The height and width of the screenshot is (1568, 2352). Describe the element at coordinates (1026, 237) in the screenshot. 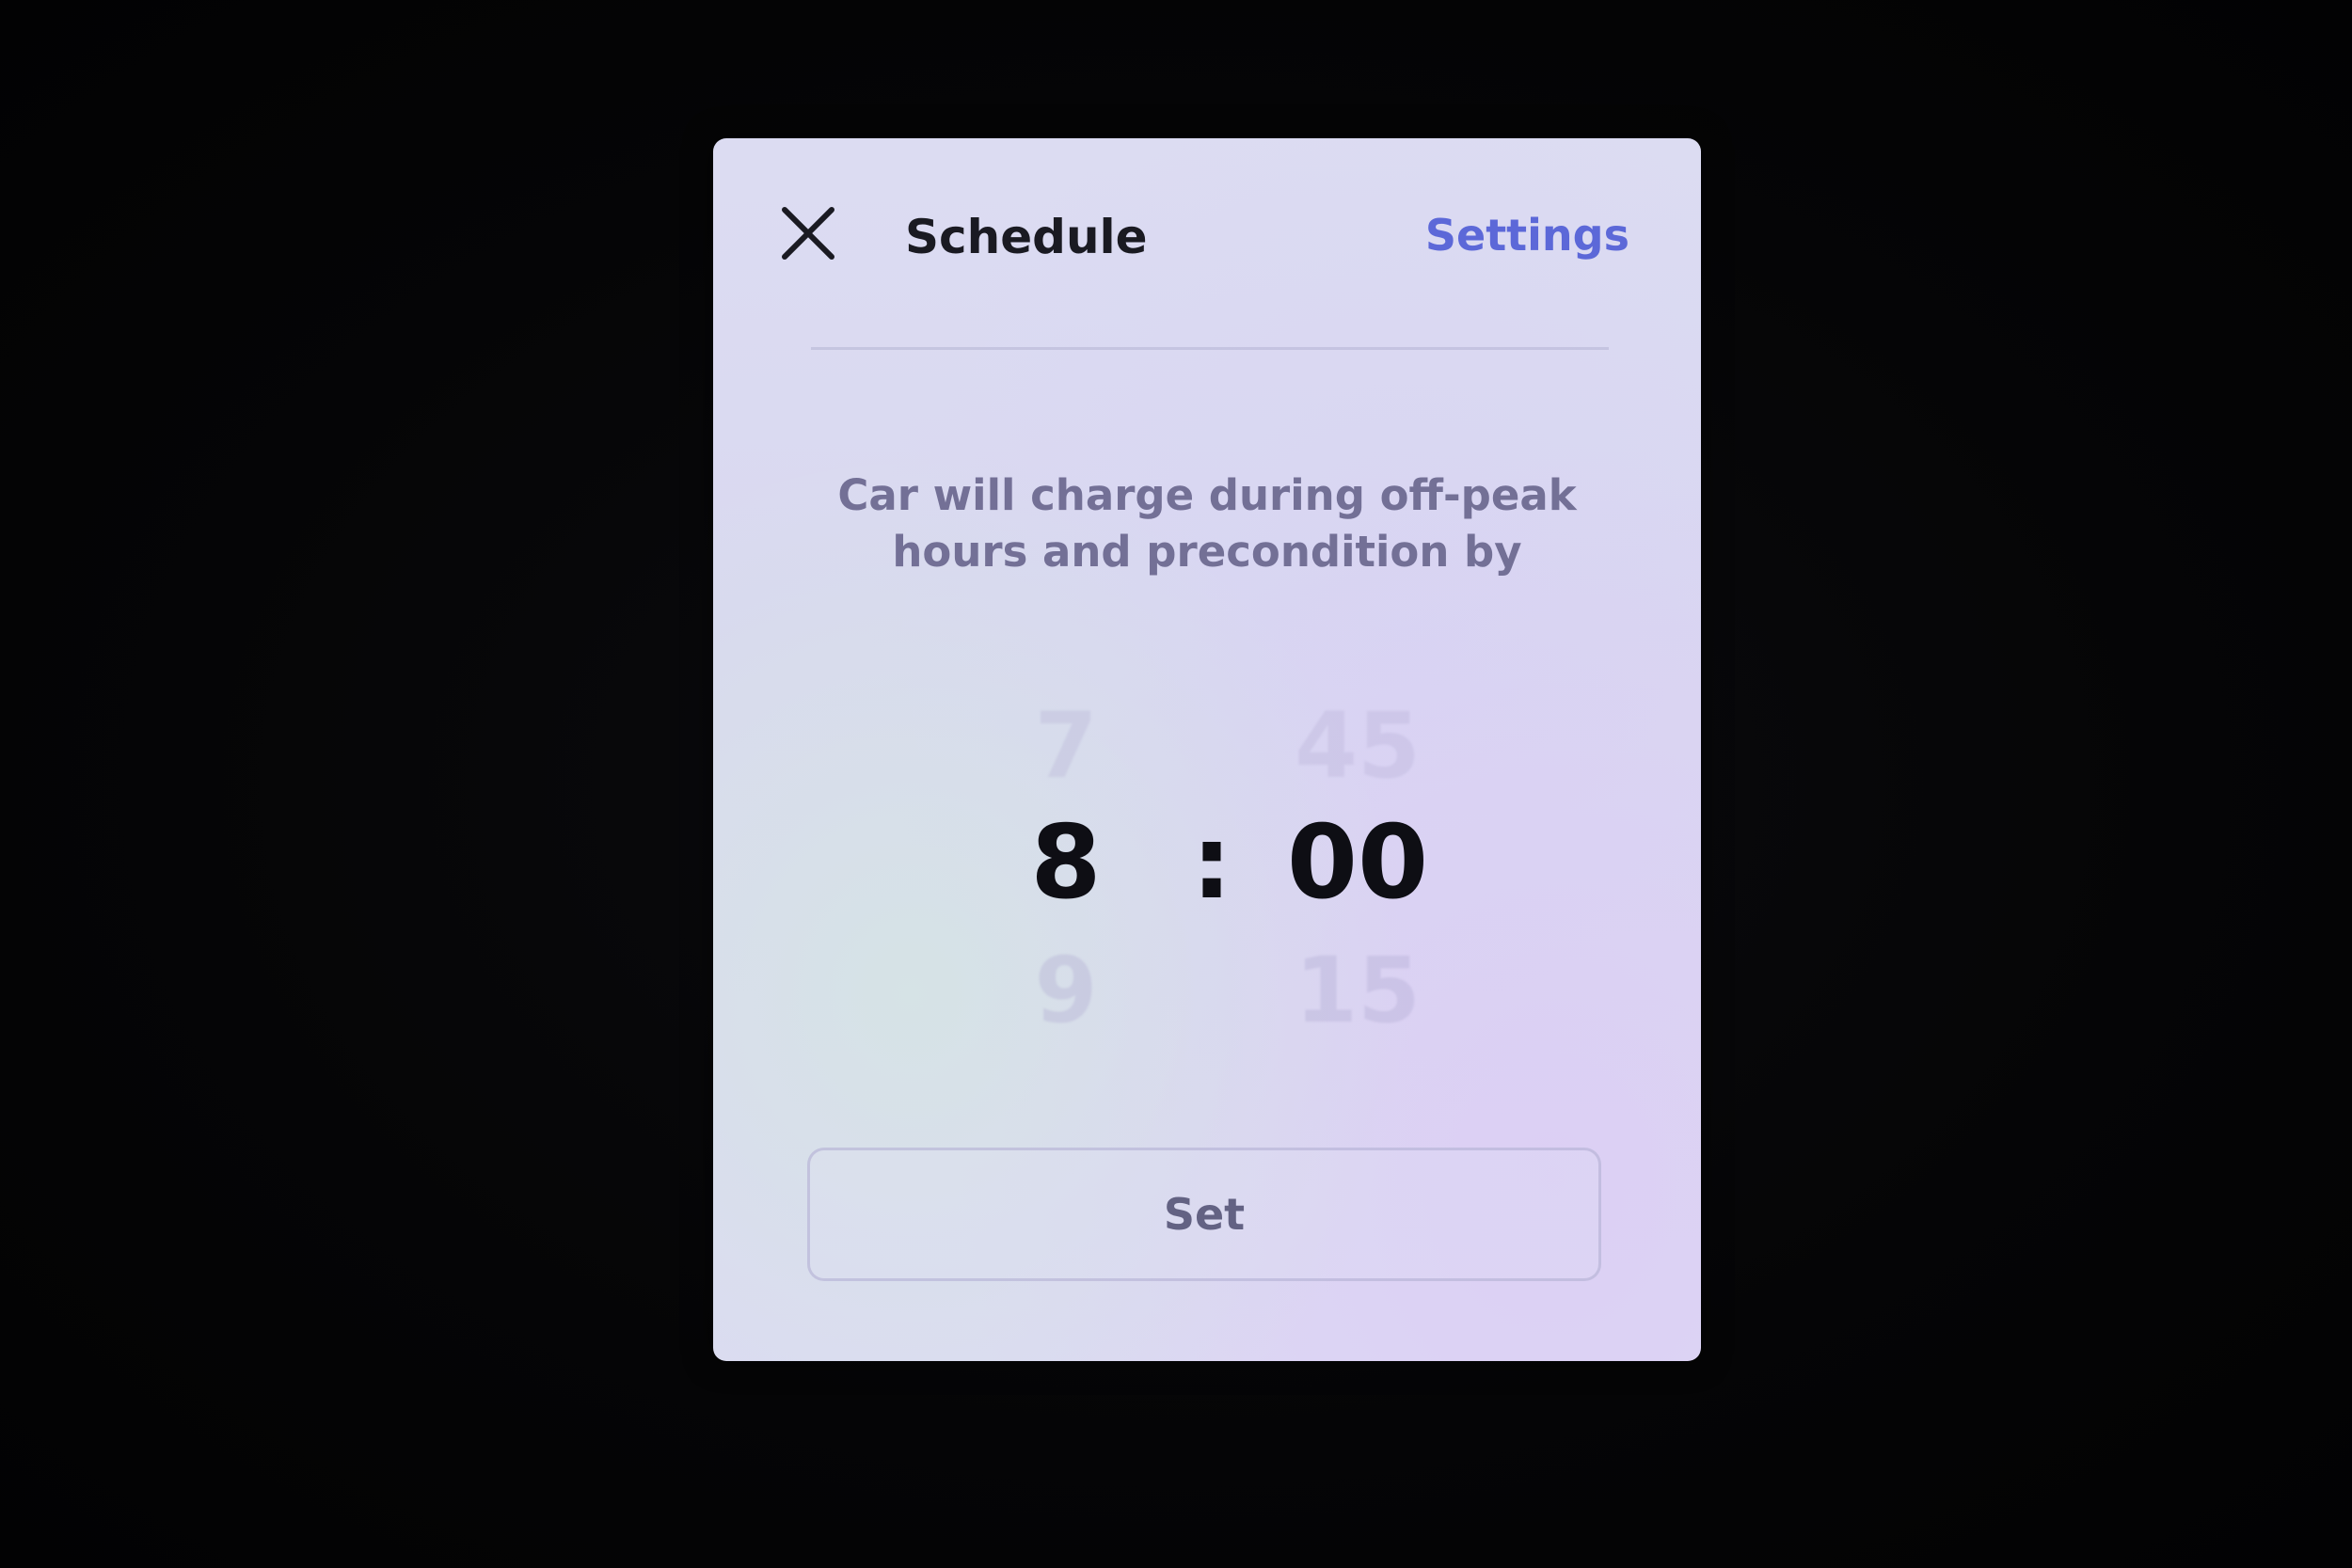

I see `dialog-title: Schedule` at that location.